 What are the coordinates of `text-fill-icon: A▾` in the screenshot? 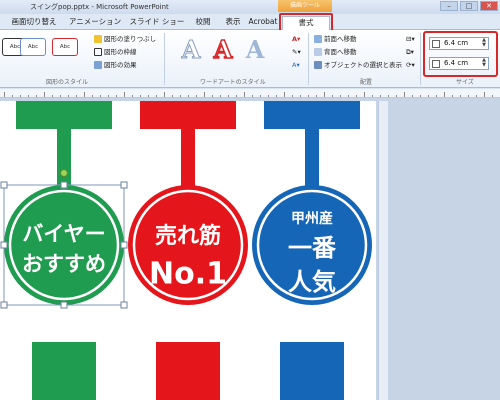 It's located at (296, 39).